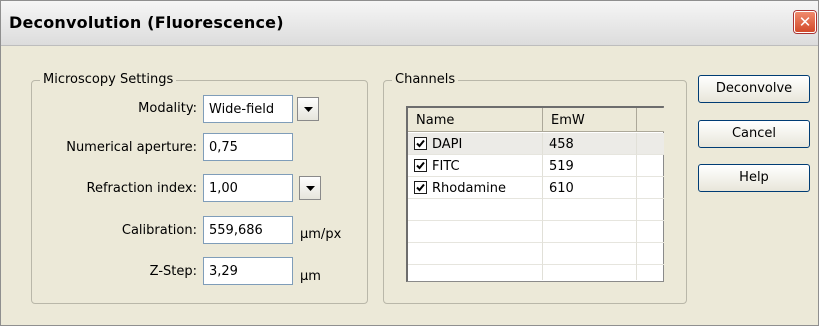  Describe the element at coordinates (409, 23) in the screenshot. I see `title-bar: Deconvolution (Fluorescence) ✕` at that location.